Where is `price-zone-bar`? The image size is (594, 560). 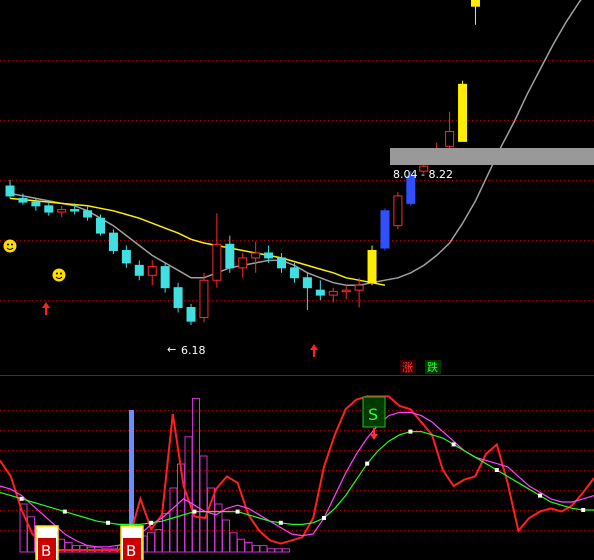 price-zone-bar is located at coordinates (492, 156).